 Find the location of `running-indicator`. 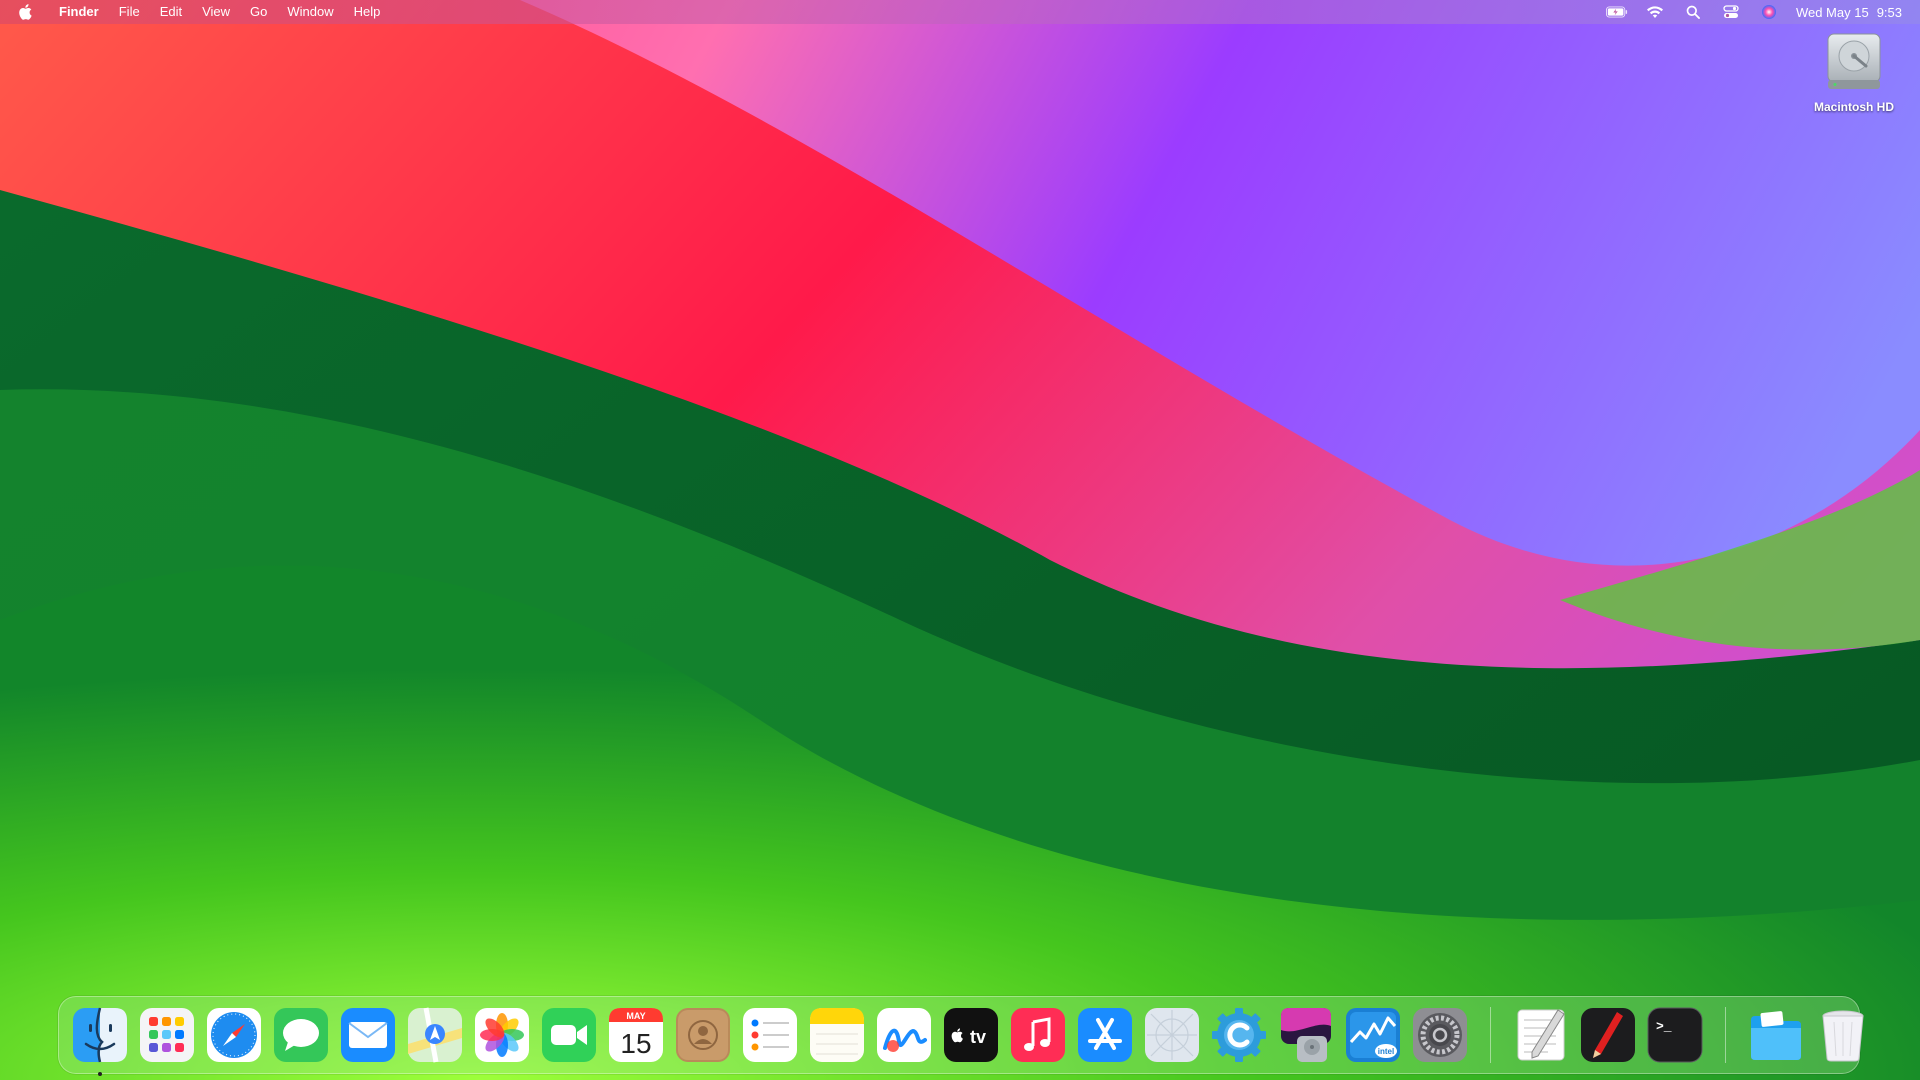

running-indicator is located at coordinates (100, 1074).